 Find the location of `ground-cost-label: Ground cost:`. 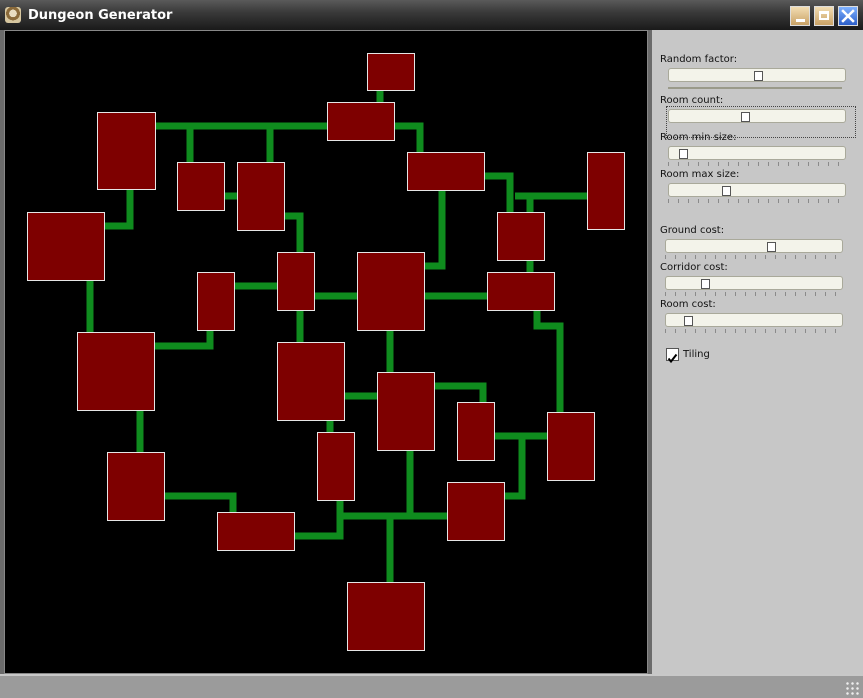

ground-cost-label: Ground cost: is located at coordinates (692, 230).